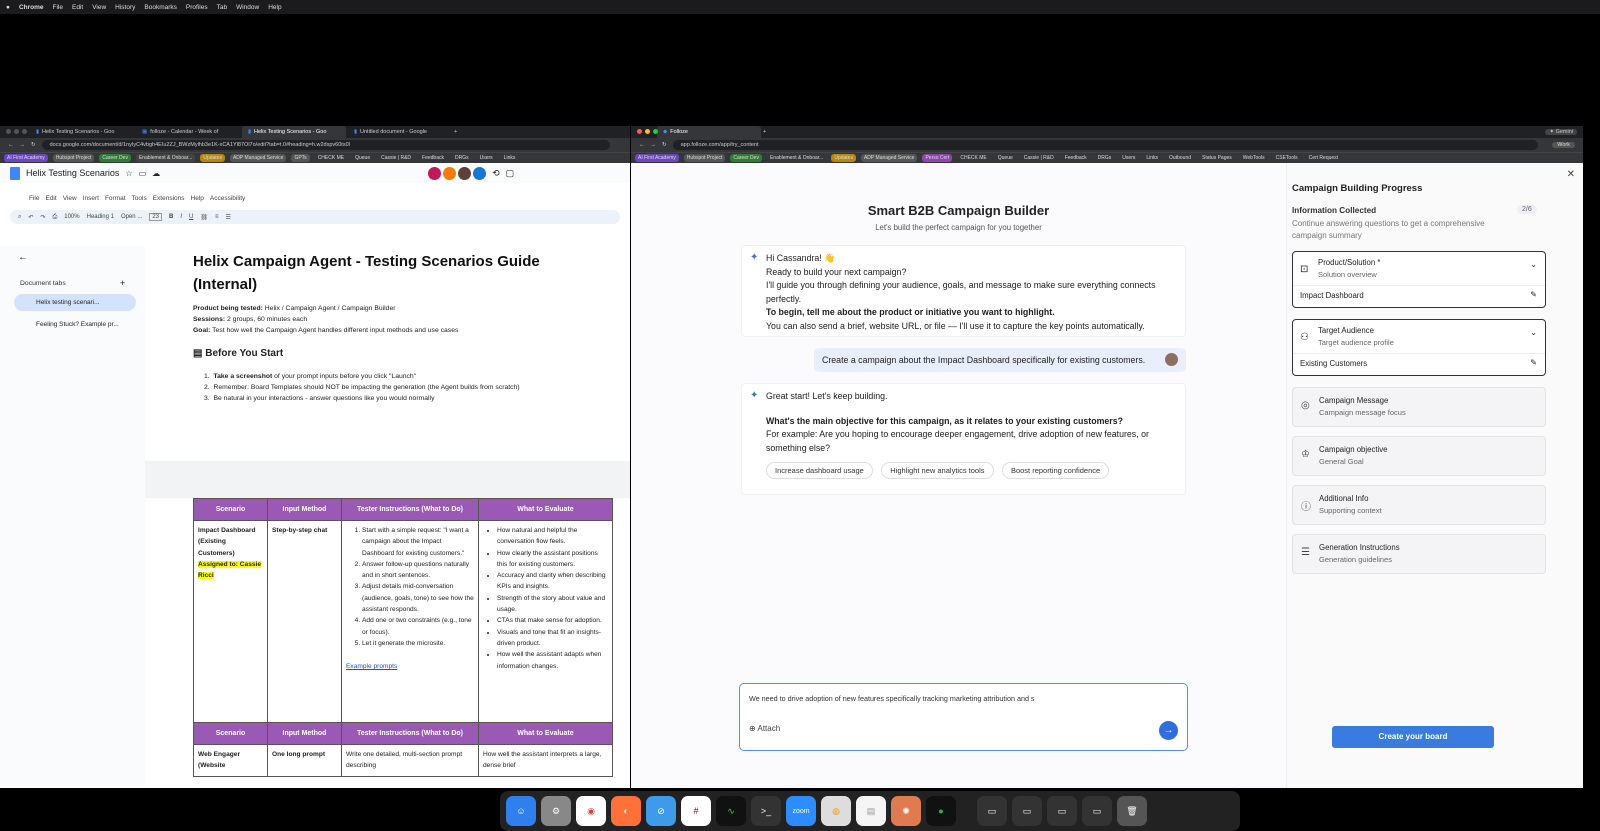 This screenshot has width=1600, height=831. What do you see at coordinates (362, 158) in the screenshot?
I see `bookmark: Queue` at bounding box center [362, 158].